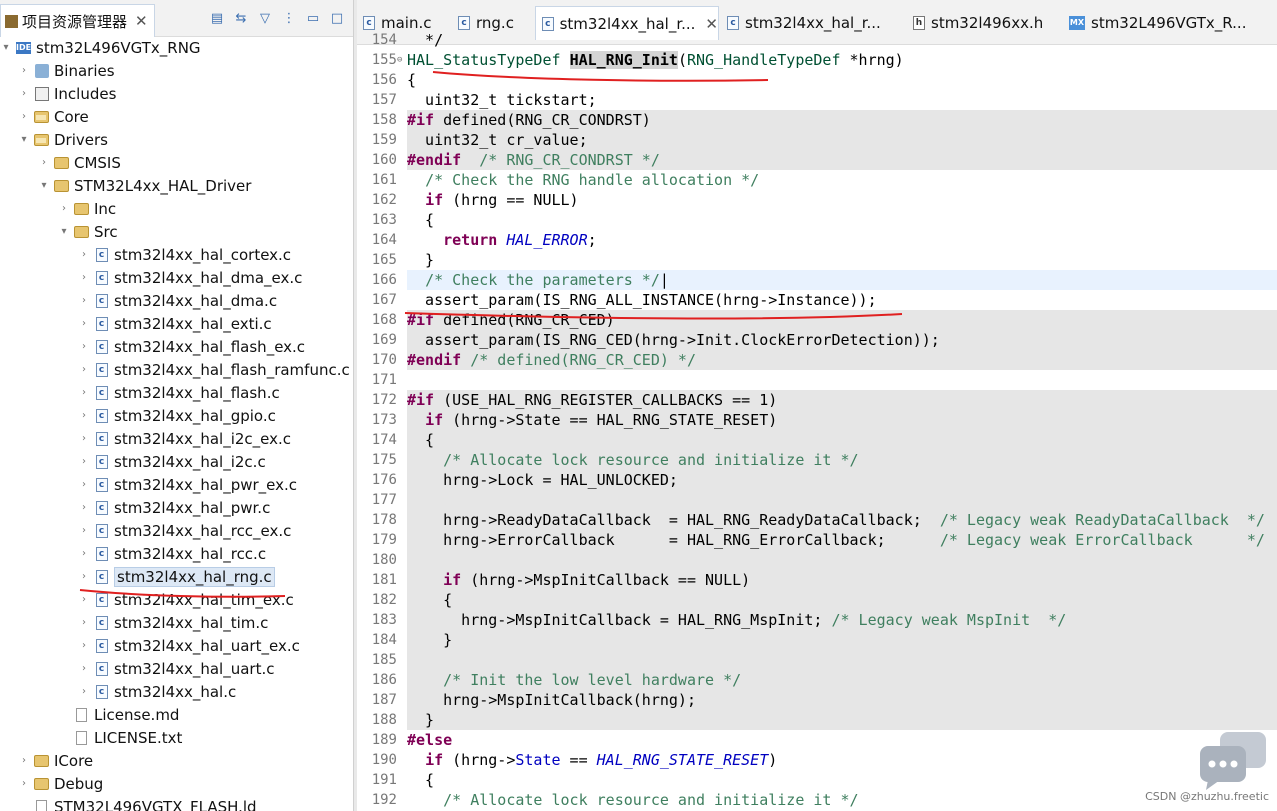 The width and height of the screenshot is (1277, 811). Describe the element at coordinates (66, 70) in the screenshot. I see `tree-item: › Binaries` at that location.